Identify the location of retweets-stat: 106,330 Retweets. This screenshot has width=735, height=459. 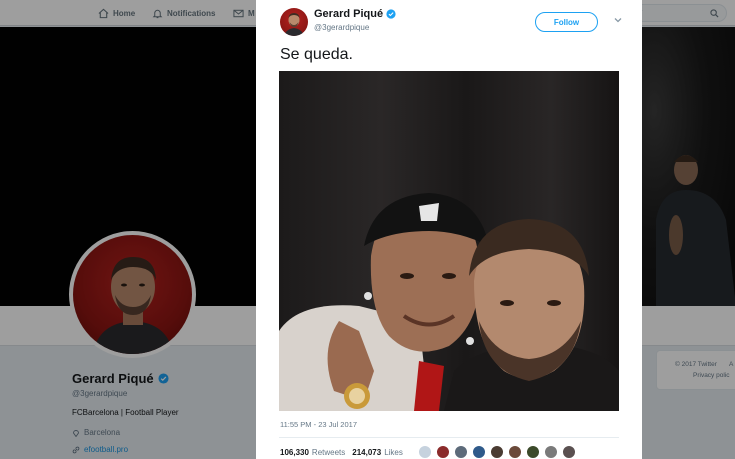
(312, 452).